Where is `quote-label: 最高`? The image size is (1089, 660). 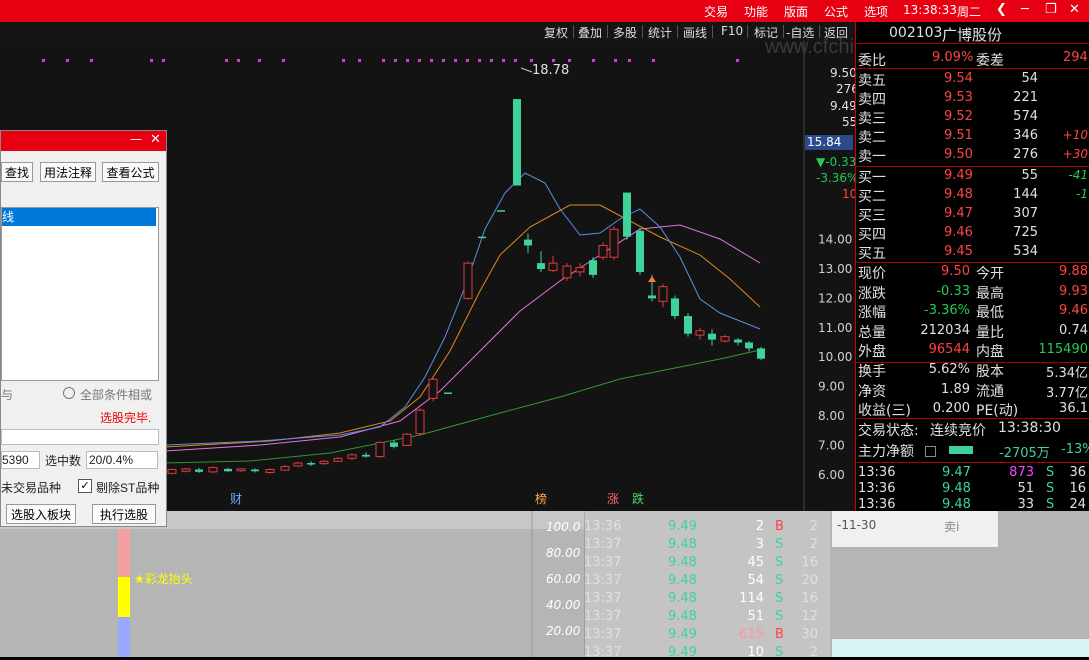 quote-label: 最高 is located at coordinates (990, 293).